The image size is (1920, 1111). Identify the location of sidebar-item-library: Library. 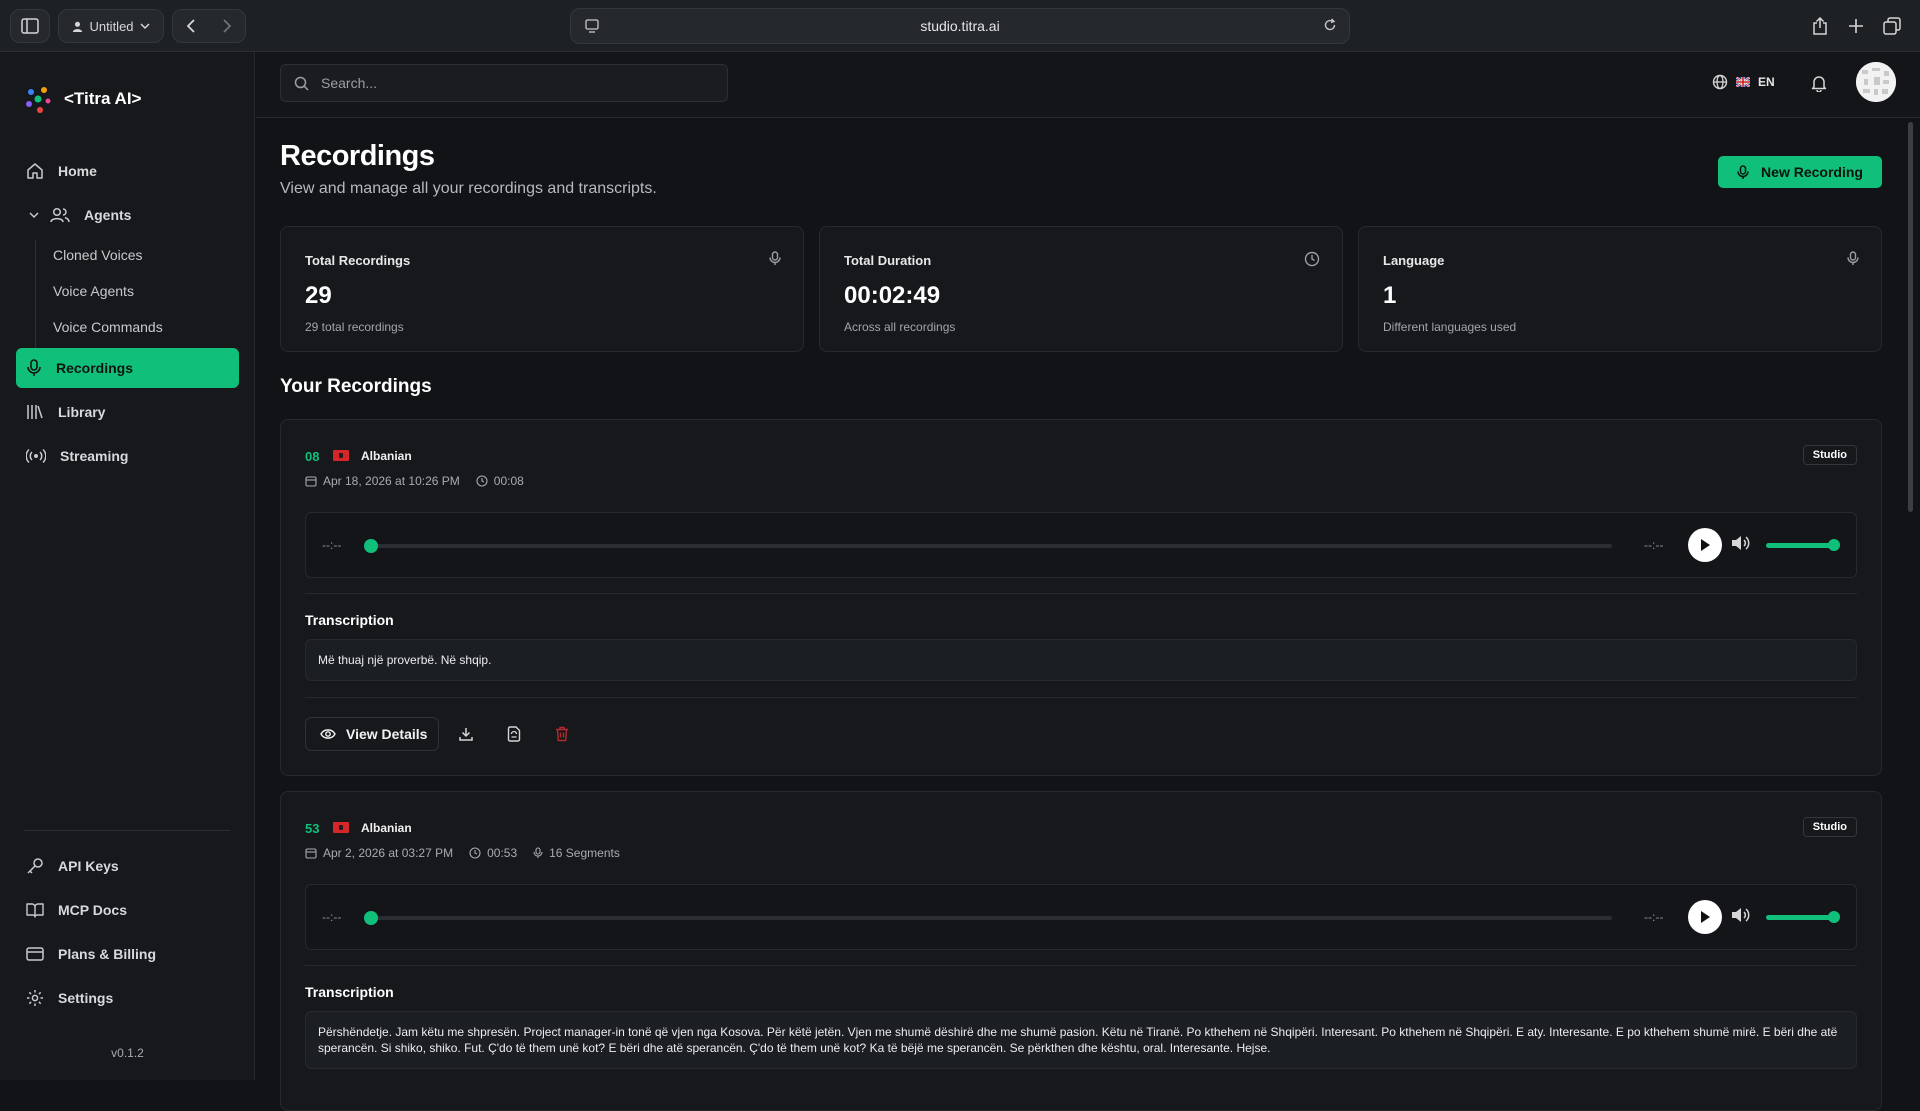
(127, 412).